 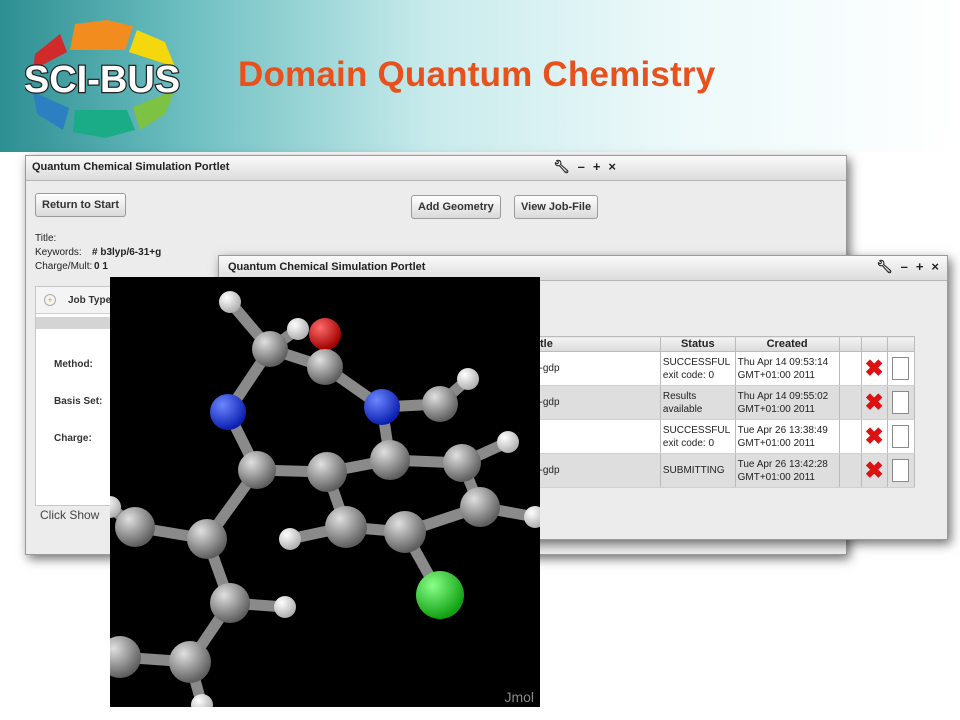 What do you see at coordinates (456, 207) in the screenshot?
I see `add-geometry-button: Add Geometry` at bounding box center [456, 207].